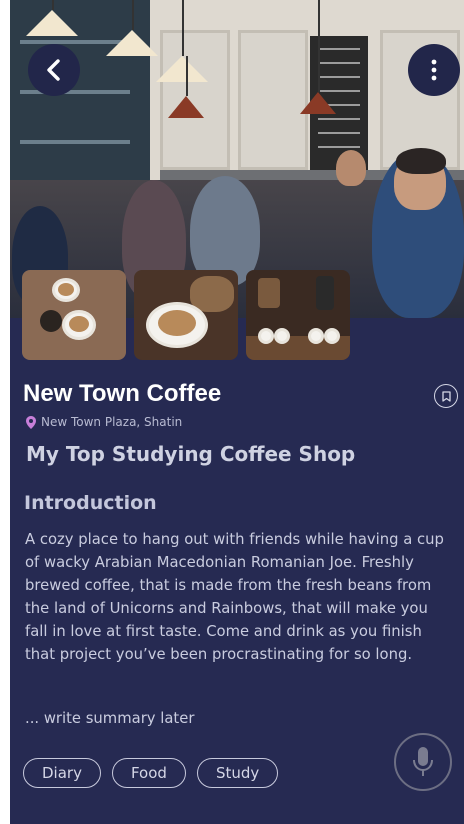  What do you see at coordinates (122, 393) in the screenshot?
I see `shop-name: New Town Coffee` at bounding box center [122, 393].